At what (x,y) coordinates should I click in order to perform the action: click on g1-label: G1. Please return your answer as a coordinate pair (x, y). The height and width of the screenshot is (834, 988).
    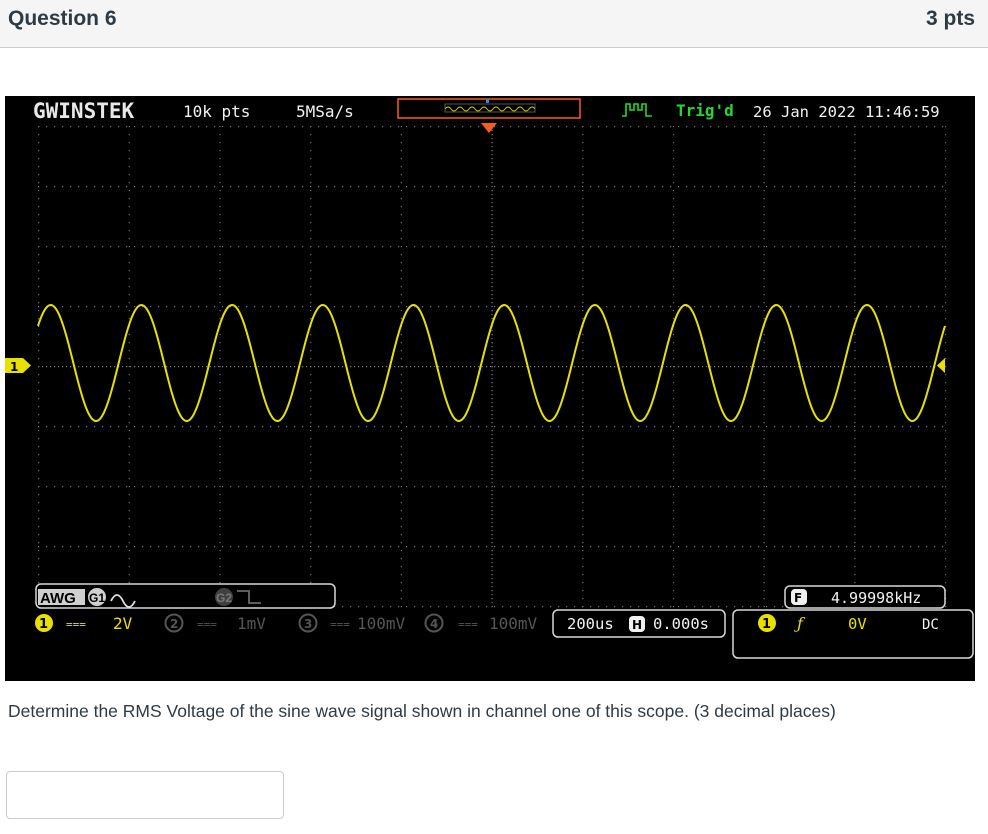
    Looking at the image, I should click on (97, 598).